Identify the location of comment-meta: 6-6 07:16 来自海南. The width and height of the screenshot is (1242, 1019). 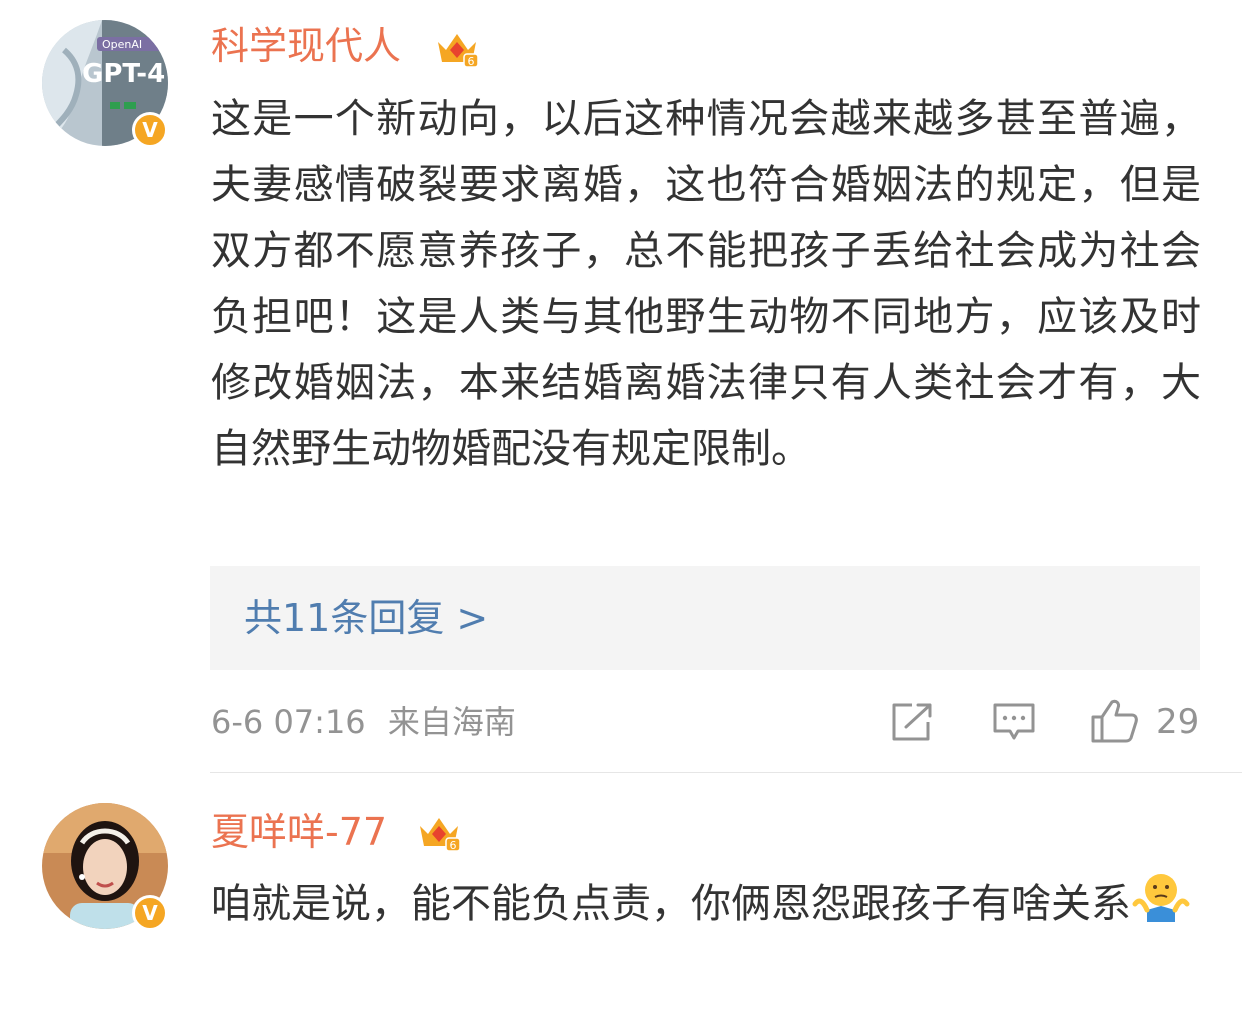
(363, 722).